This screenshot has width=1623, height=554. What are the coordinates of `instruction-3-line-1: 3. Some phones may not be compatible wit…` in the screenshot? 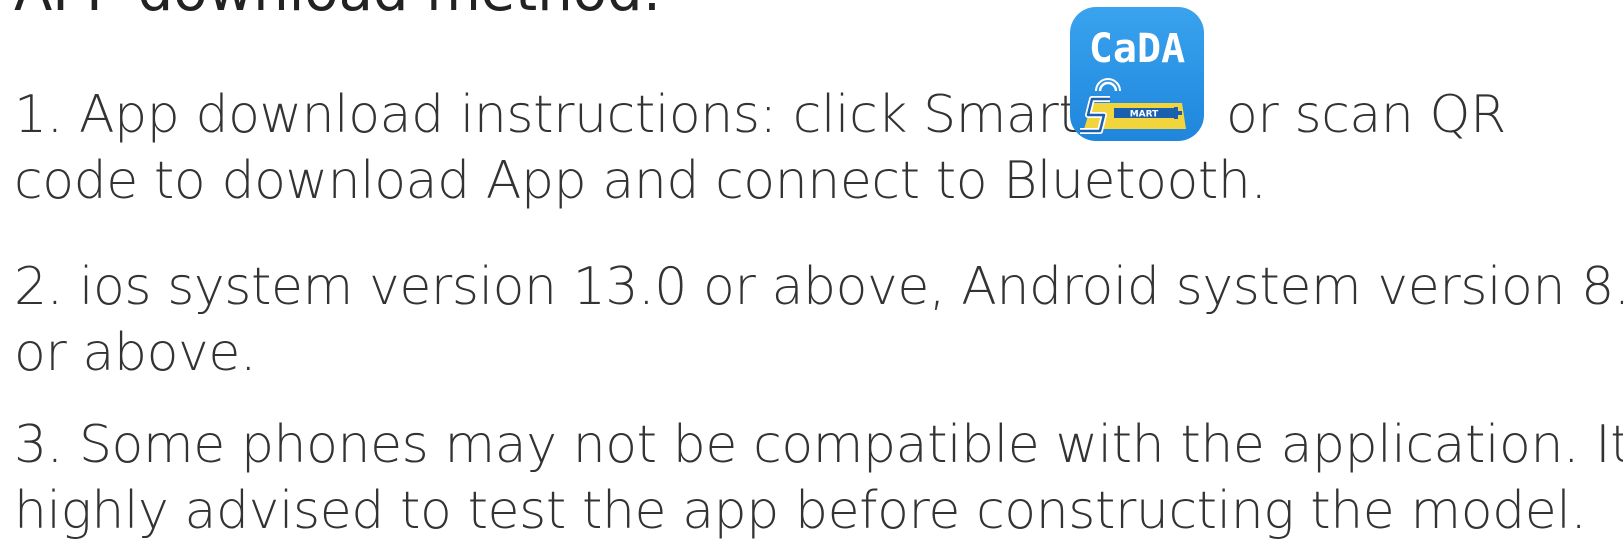 It's located at (818, 445).